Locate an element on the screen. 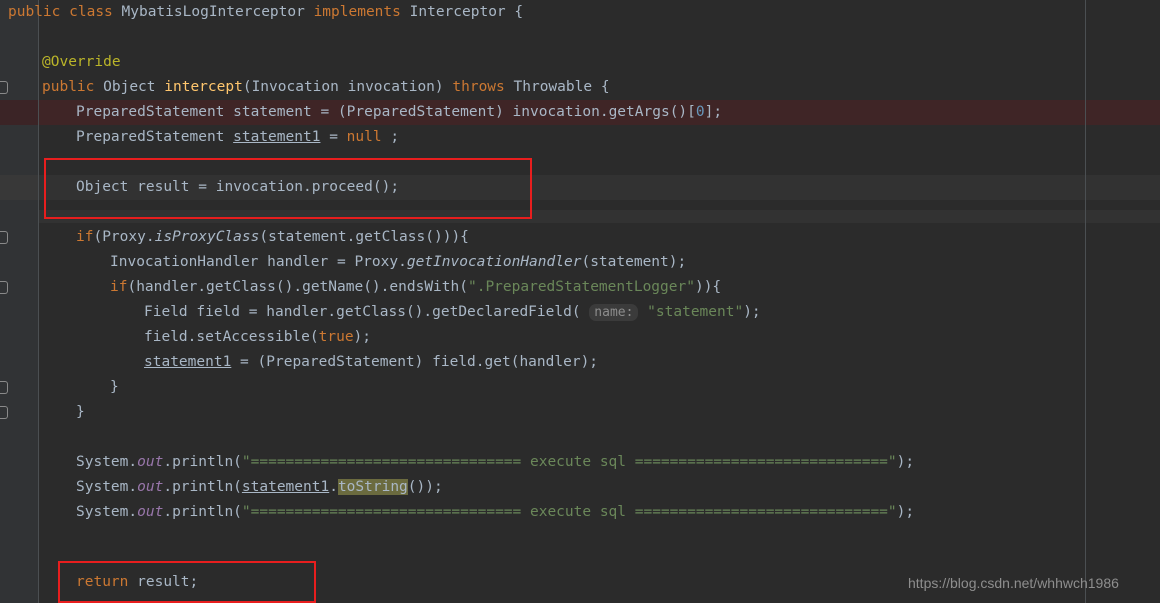 The height and width of the screenshot is (603, 1160). semicolon-7: ); is located at coordinates (589, 362).